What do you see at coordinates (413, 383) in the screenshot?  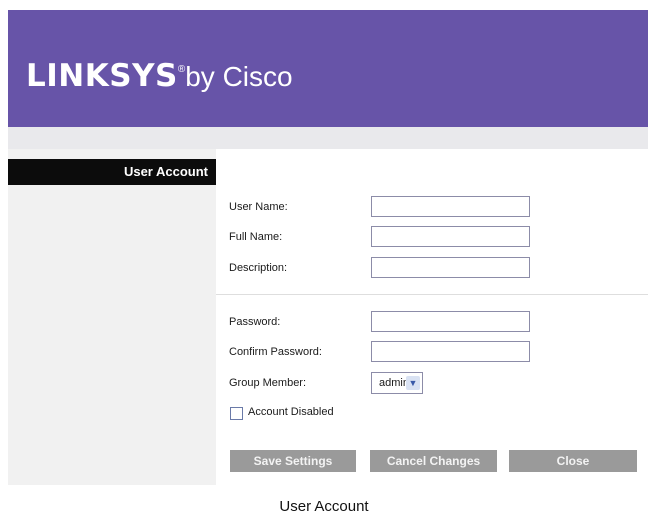 I see `chevron-down-icon: ▼` at bounding box center [413, 383].